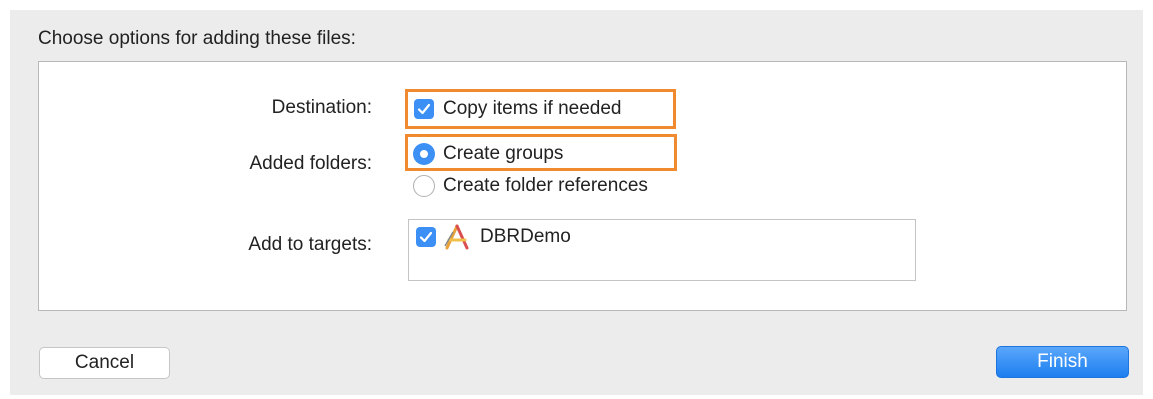  I want to click on dialog-heading: Choose options for adding these files:, so click(197, 38).